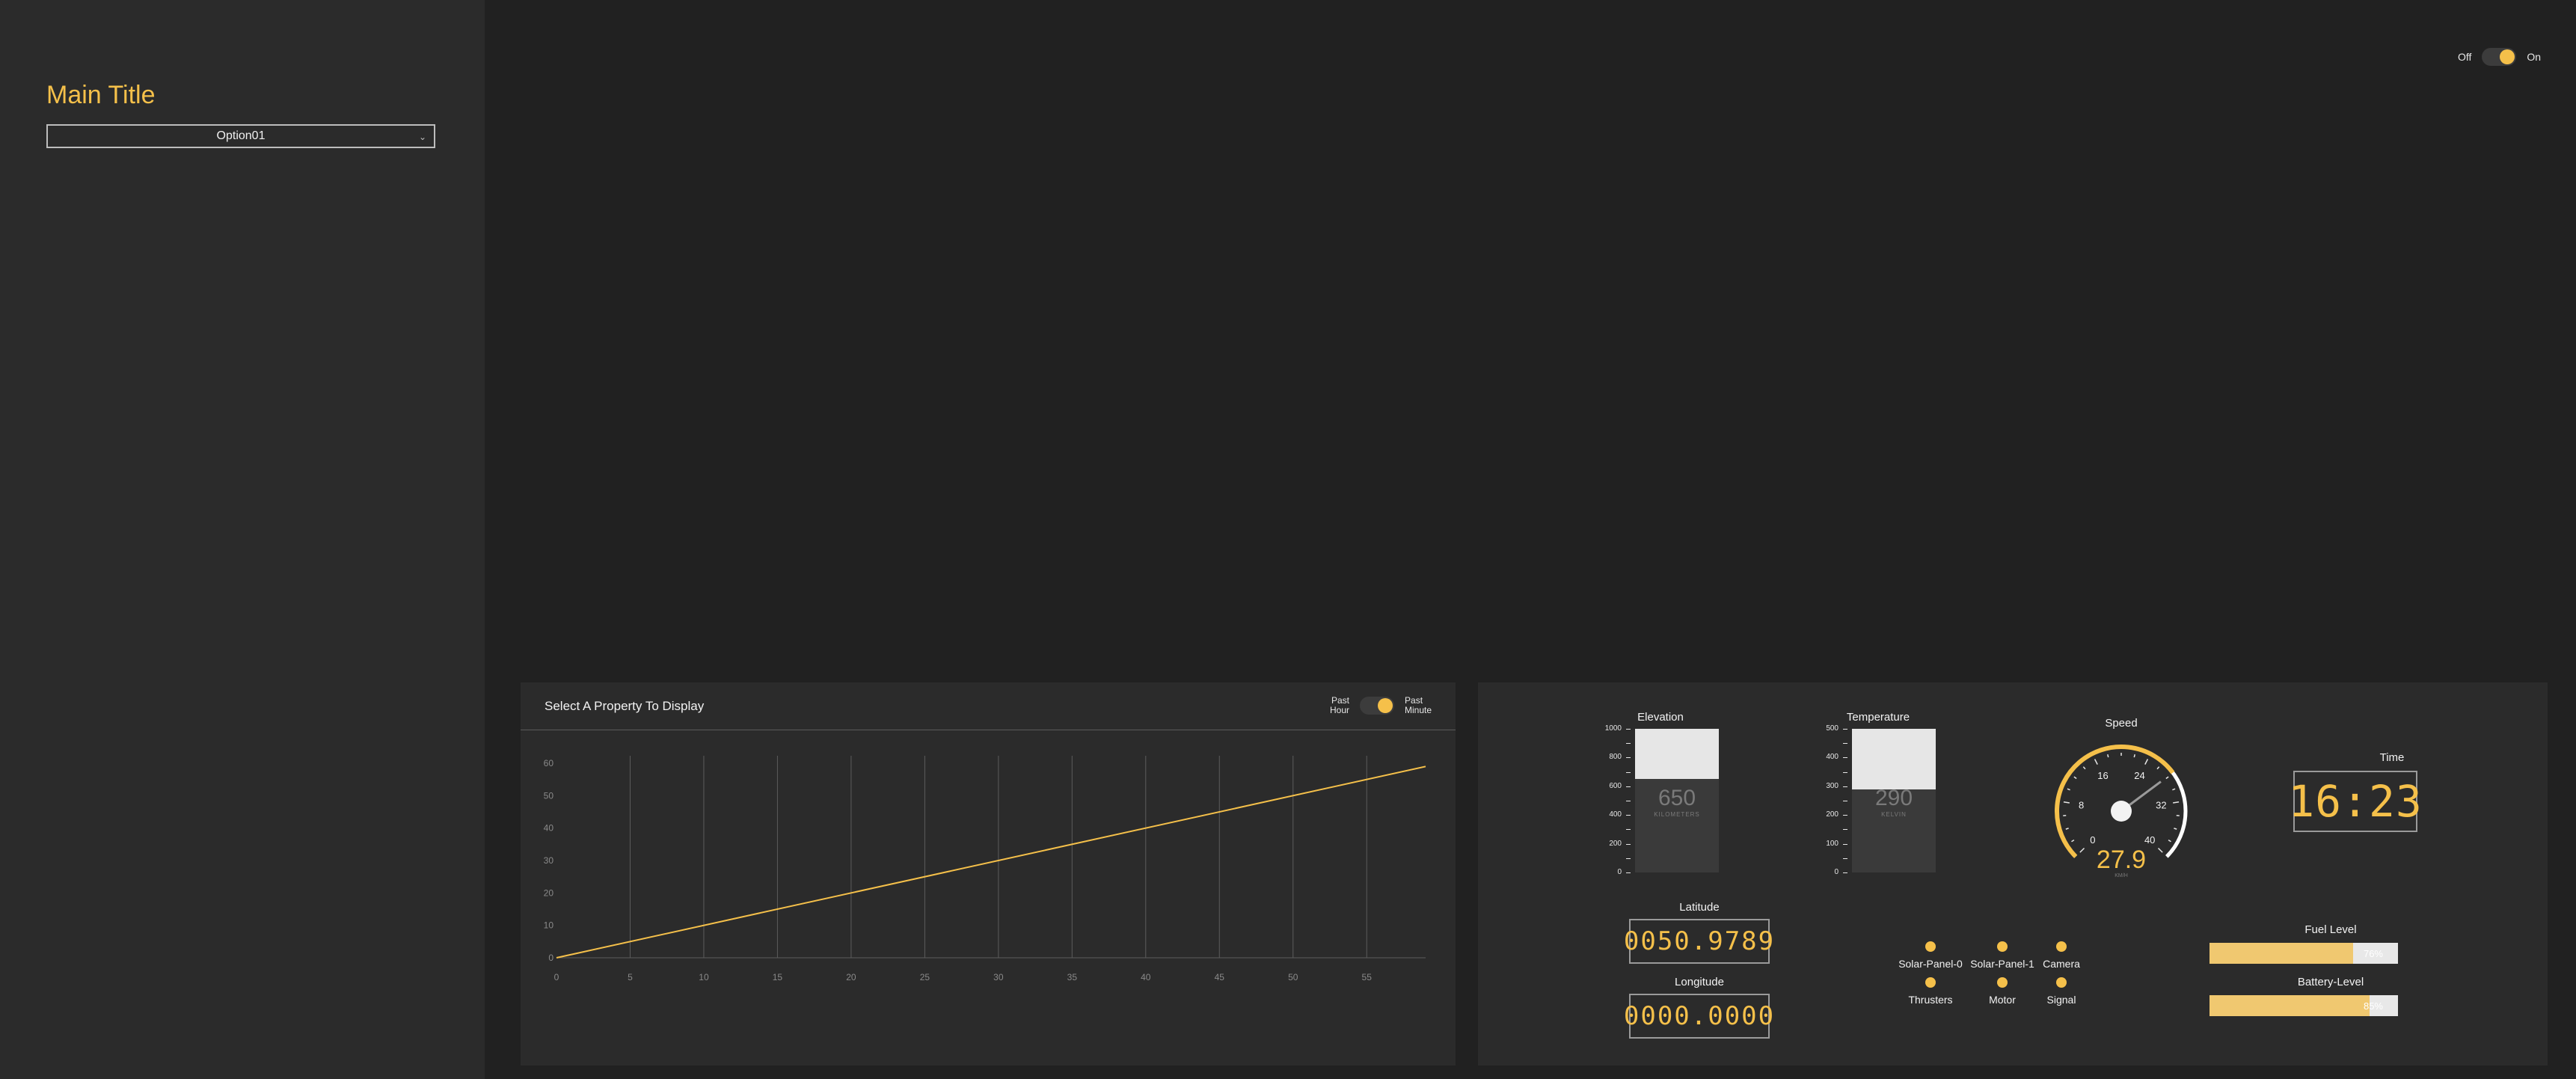 The height and width of the screenshot is (1079, 2576). I want to click on x-tick-label: 35, so click(1072, 977).